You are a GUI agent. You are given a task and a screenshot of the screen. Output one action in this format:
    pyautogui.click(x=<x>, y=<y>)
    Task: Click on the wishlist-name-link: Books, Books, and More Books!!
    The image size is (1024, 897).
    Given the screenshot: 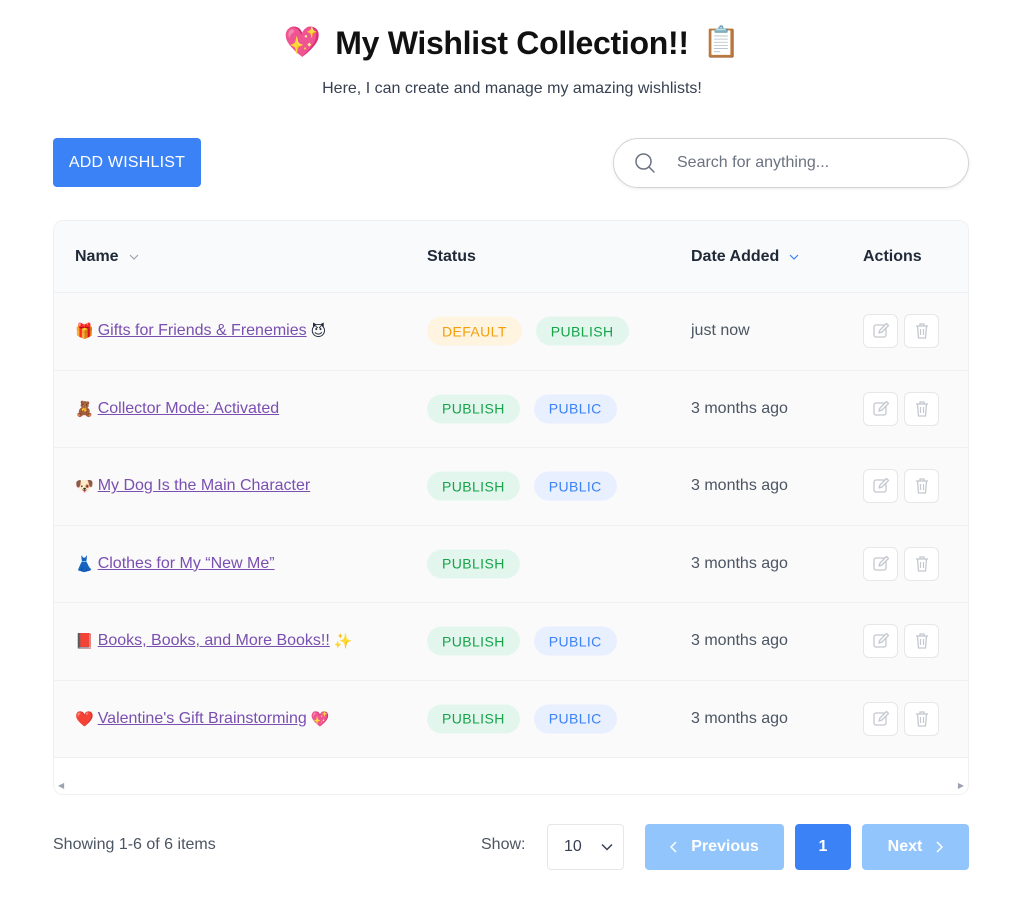 What is the action you would take?
    pyautogui.click(x=214, y=641)
    